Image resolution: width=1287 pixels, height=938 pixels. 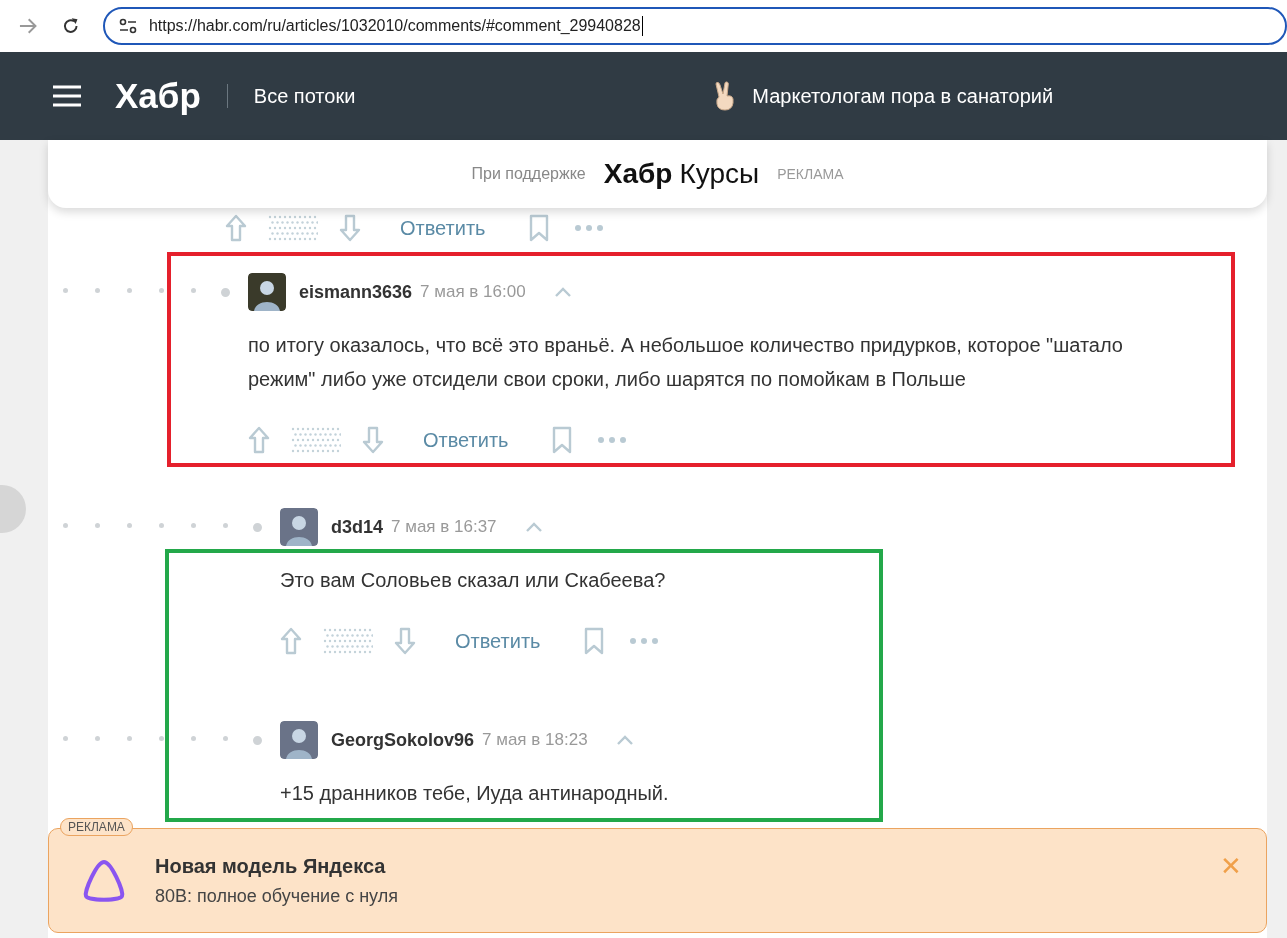 What do you see at coordinates (475, 793) in the screenshot?
I see `comment-text: +15 дранников тебе, Иуда антинародный.` at bounding box center [475, 793].